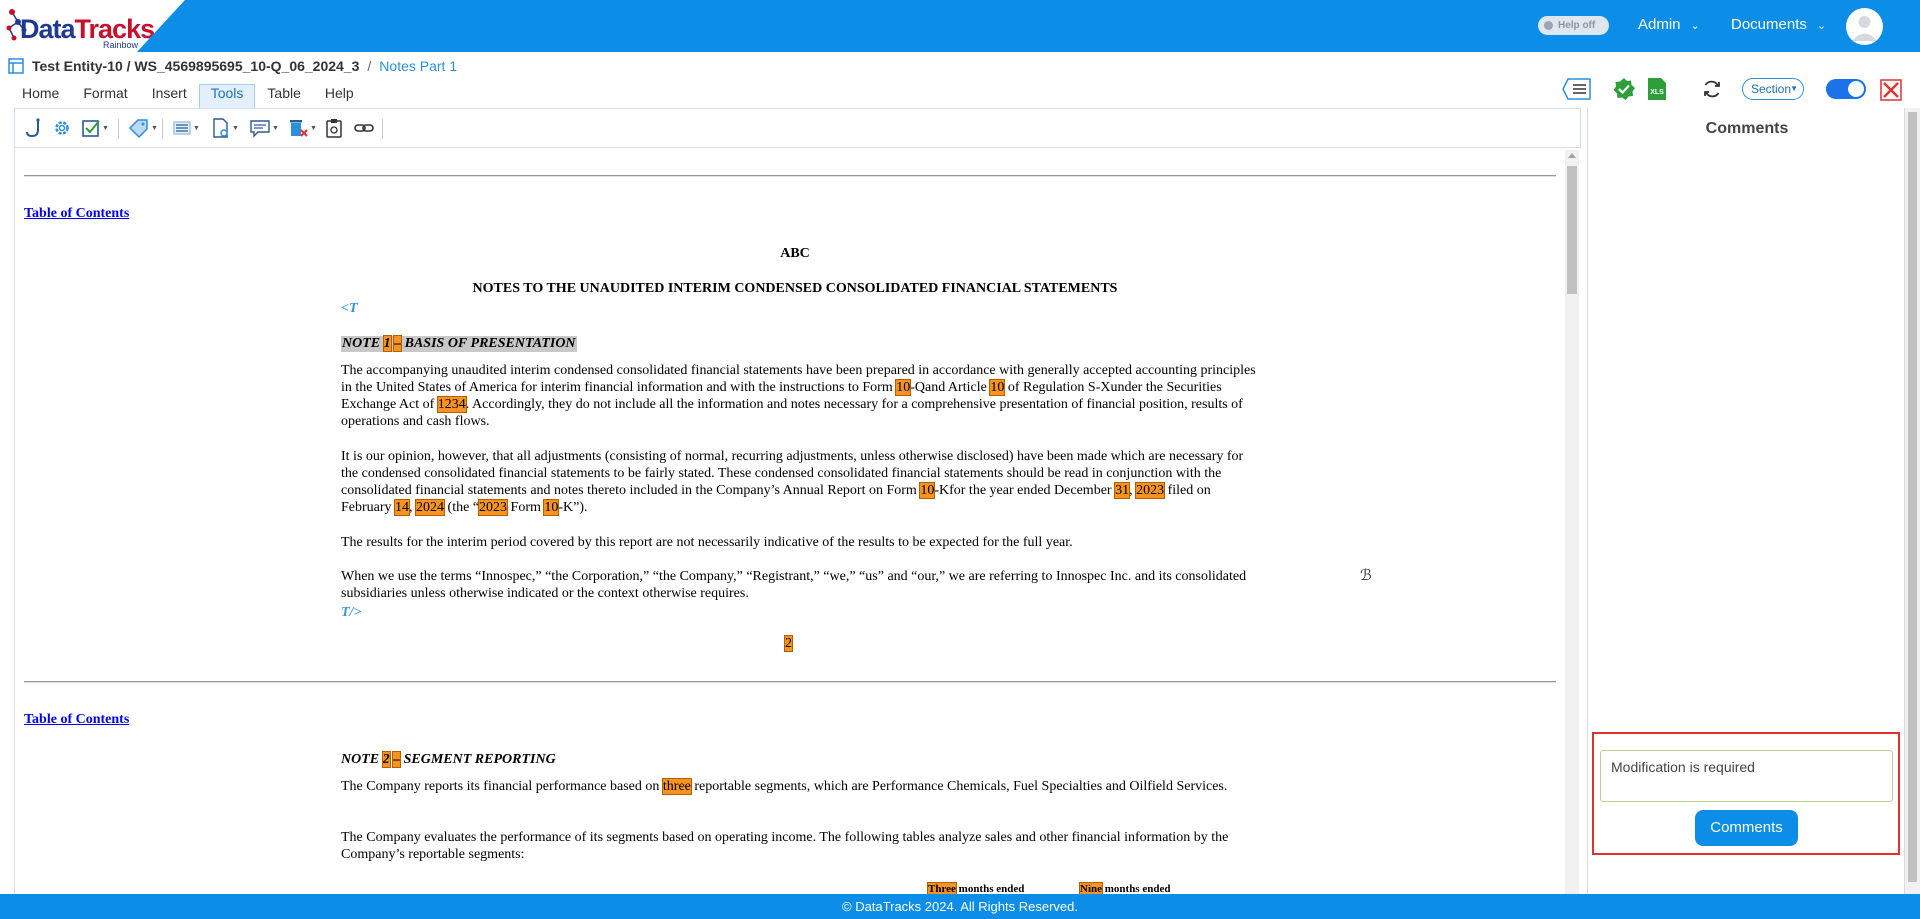 Image resolution: width=1920 pixels, height=919 pixels. Describe the element at coordinates (169, 96) in the screenshot. I see `tab-insert: Insert` at that location.